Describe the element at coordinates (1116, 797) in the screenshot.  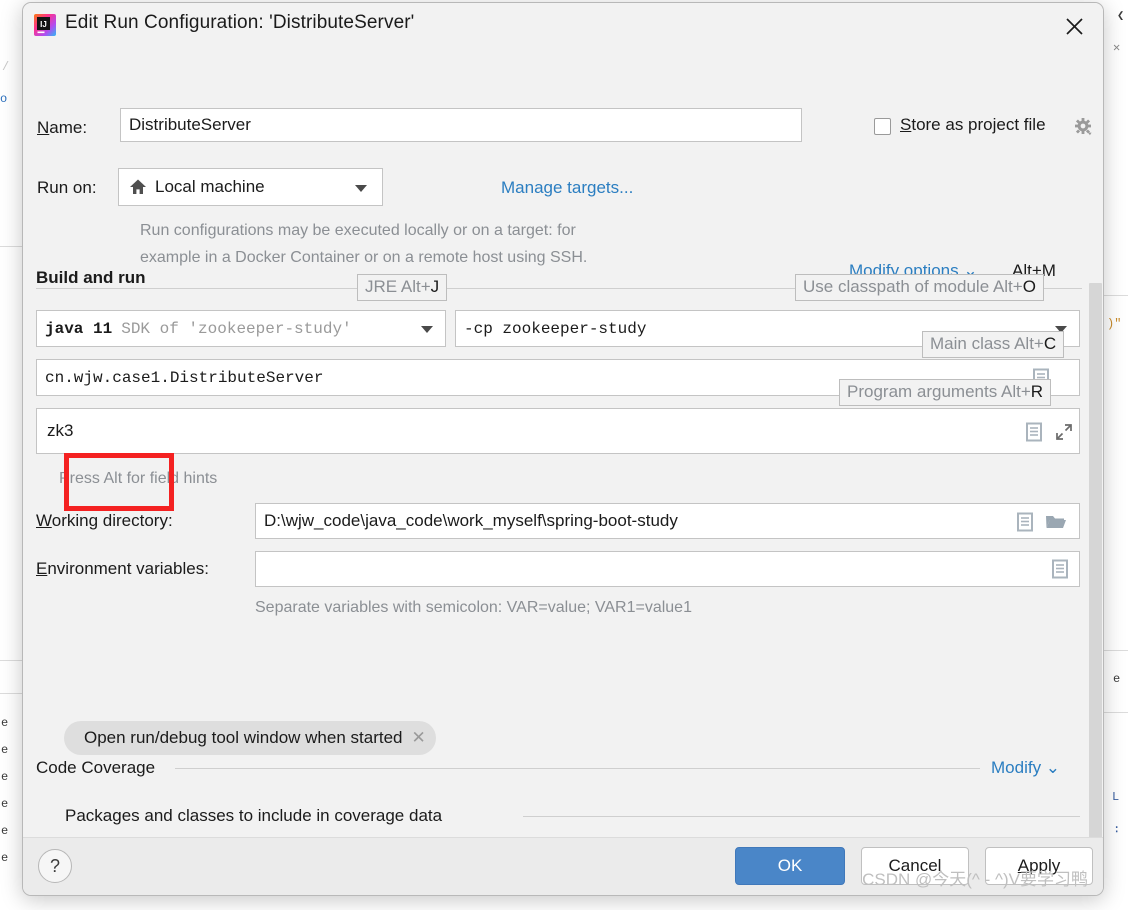
I see `bg-glyph: L` at that location.